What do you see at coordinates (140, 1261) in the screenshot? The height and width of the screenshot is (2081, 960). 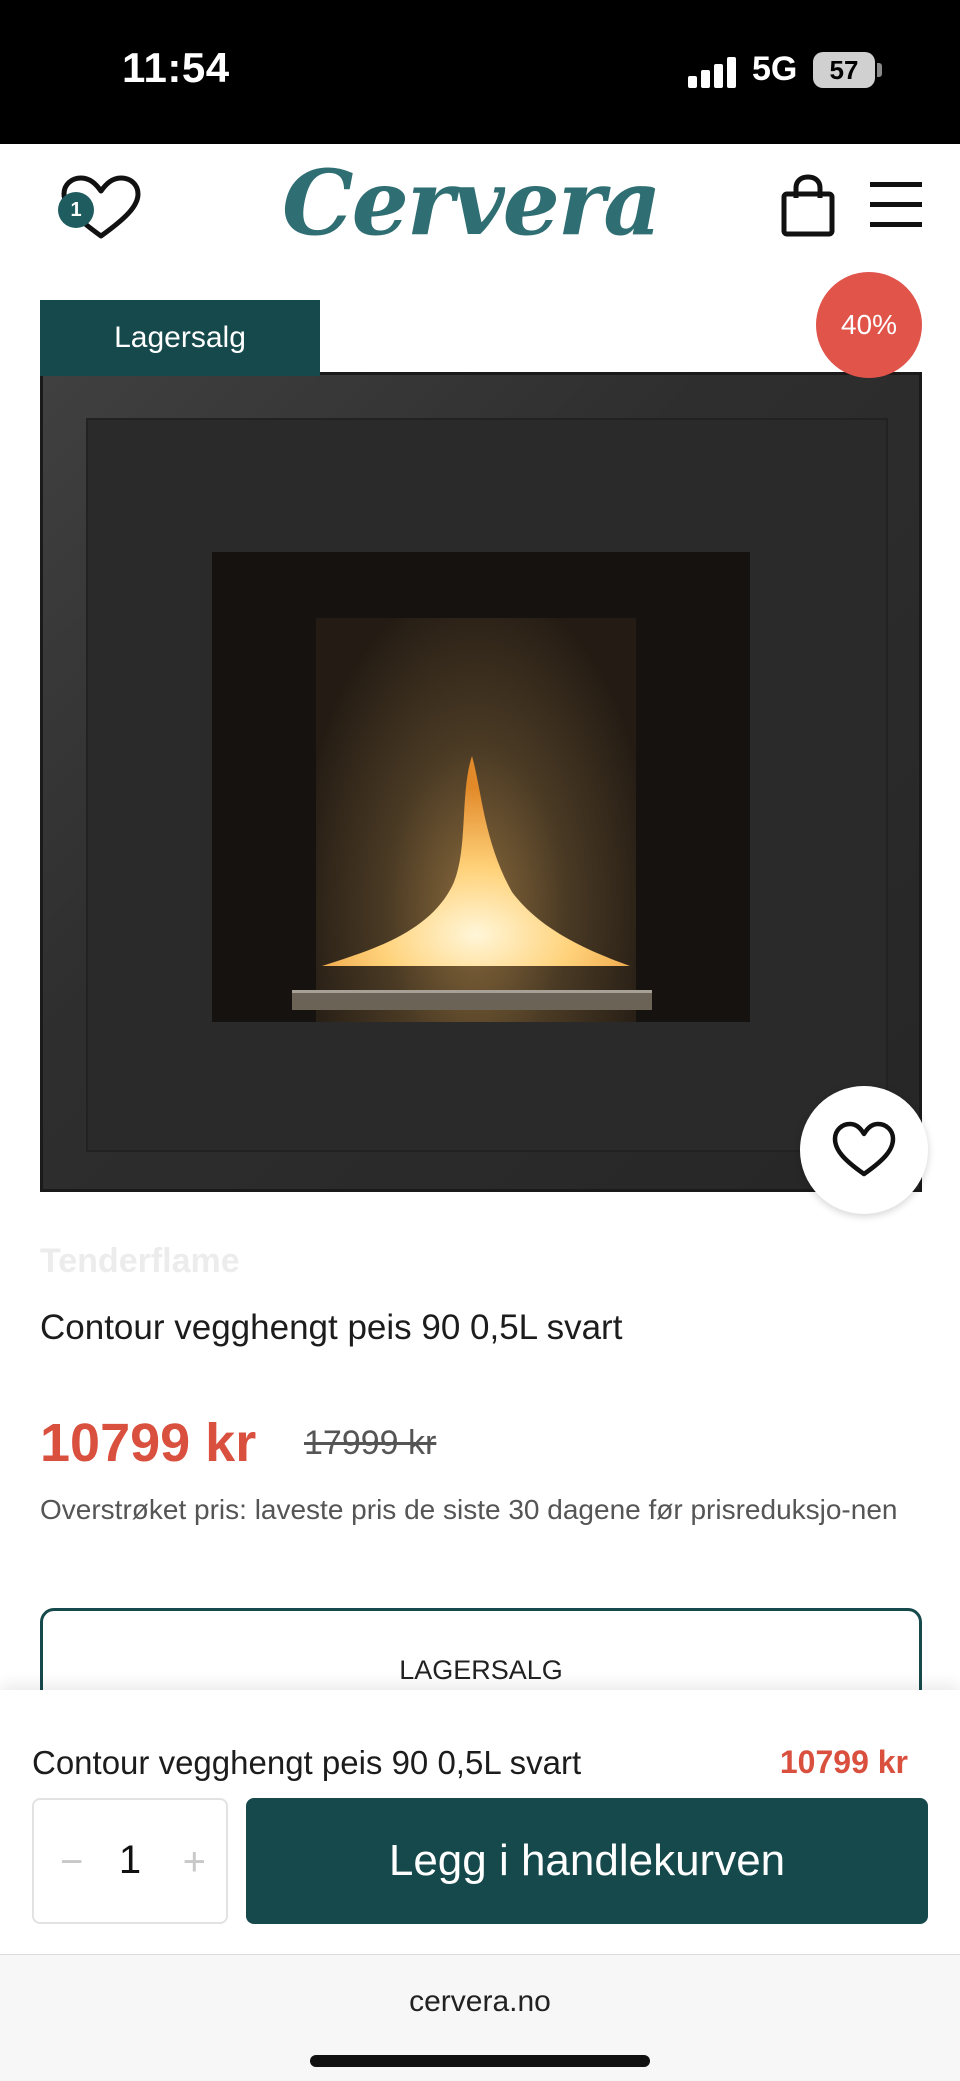 I see `brand-name: Tenderflame` at bounding box center [140, 1261].